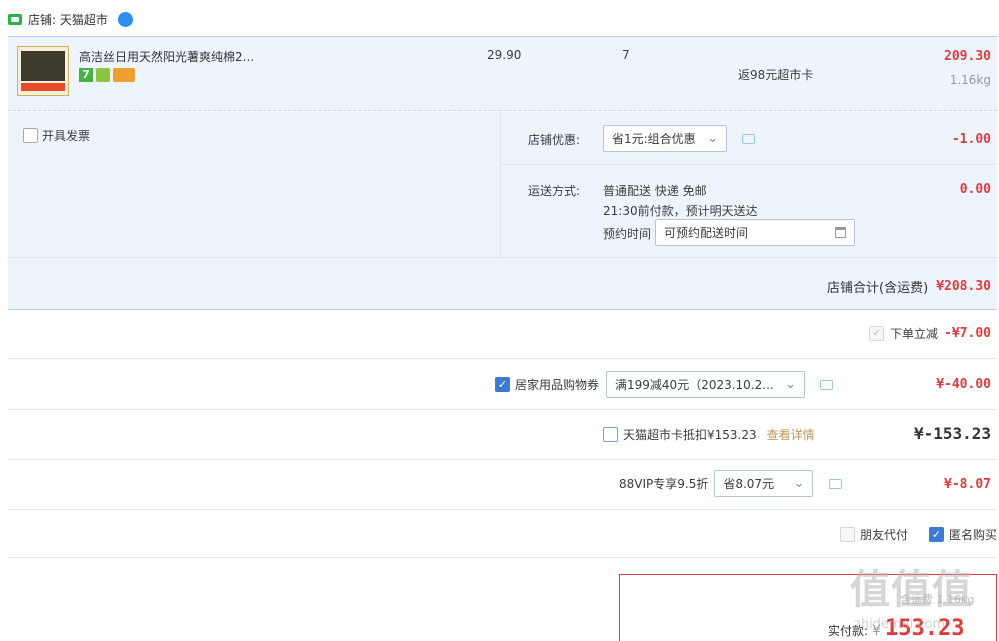  I want to click on instant-discount-checkbox: ✓, so click(877, 333).